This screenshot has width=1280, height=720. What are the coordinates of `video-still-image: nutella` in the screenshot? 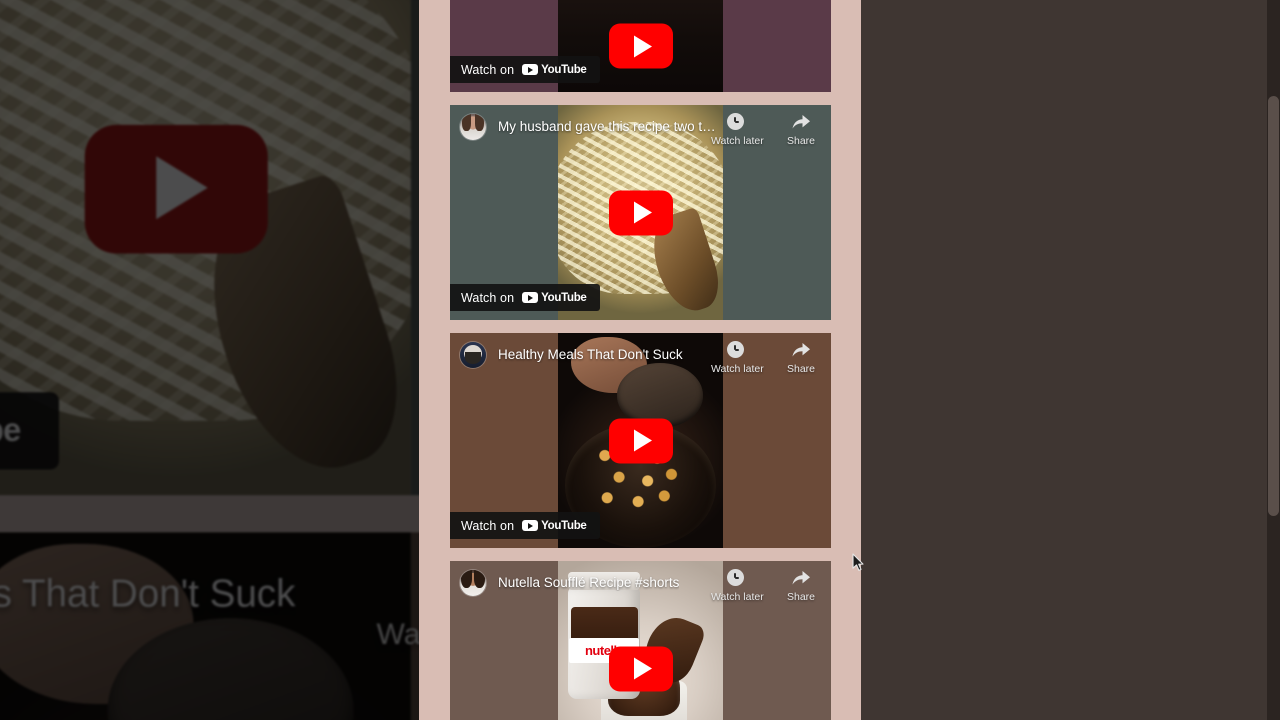 It's located at (640, 640).